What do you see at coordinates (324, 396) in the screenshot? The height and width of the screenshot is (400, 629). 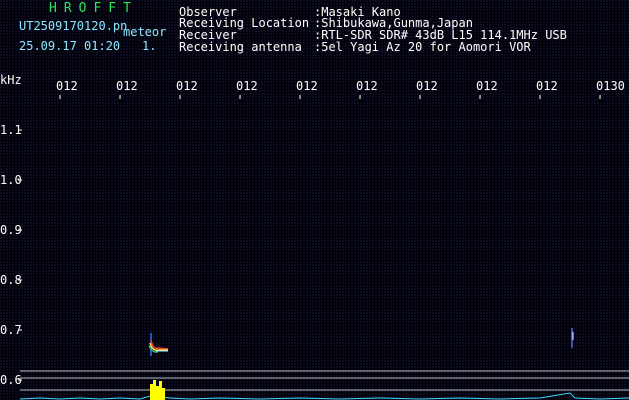 I see `signal-trace` at bounding box center [324, 396].